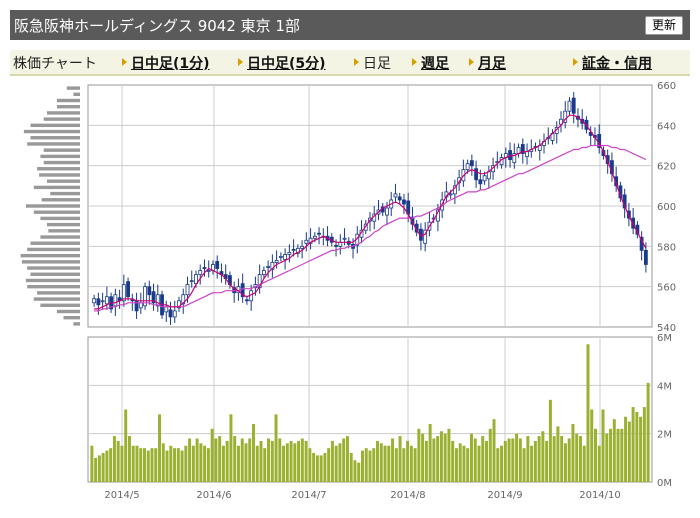 Image resolution: width=700 pixels, height=518 pixels. What do you see at coordinates (666, 207) in the screenshot?
I see `price-tick-label: 600` at bounding box center [666, 207].